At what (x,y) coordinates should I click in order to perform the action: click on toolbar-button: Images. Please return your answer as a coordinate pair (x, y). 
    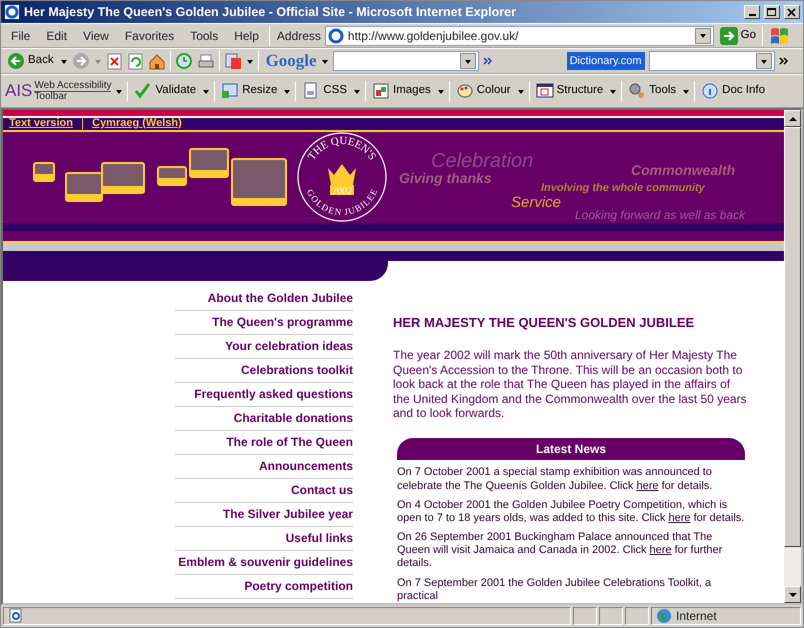
    Looking at the image, I should click on (401, 91).